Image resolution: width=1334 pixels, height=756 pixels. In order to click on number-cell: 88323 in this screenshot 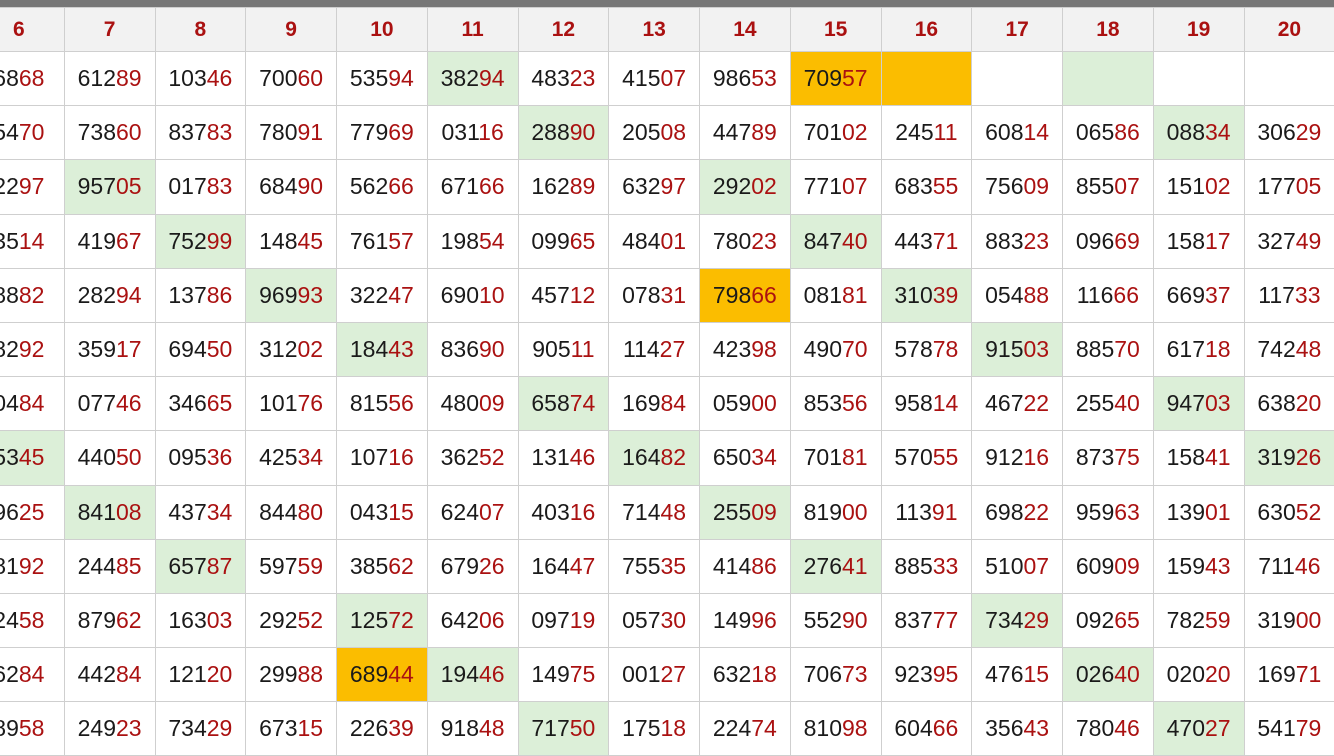, I will do `click(1017, 241)`.